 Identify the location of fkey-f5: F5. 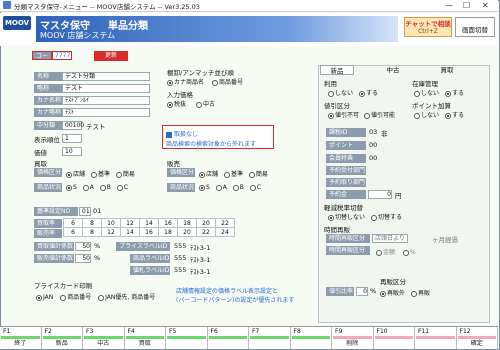
(187, 338).